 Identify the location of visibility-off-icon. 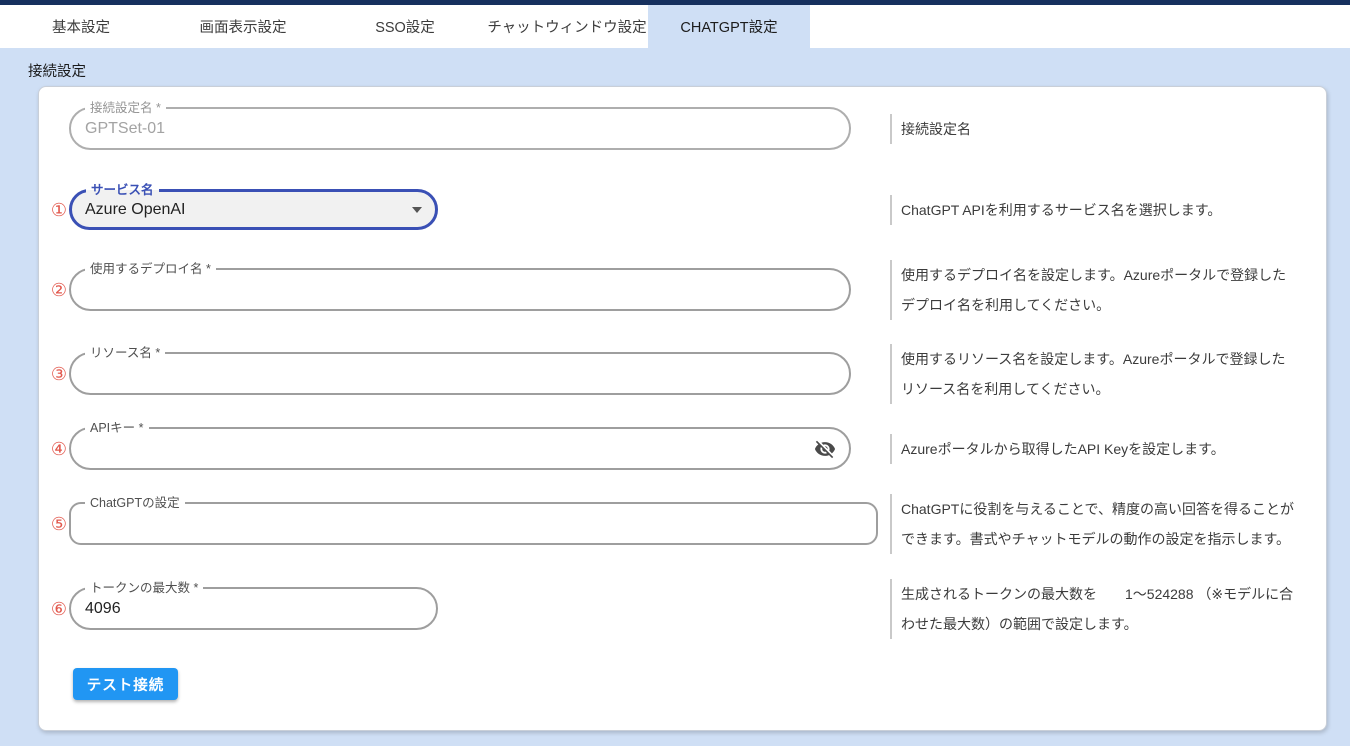
(825, 449).